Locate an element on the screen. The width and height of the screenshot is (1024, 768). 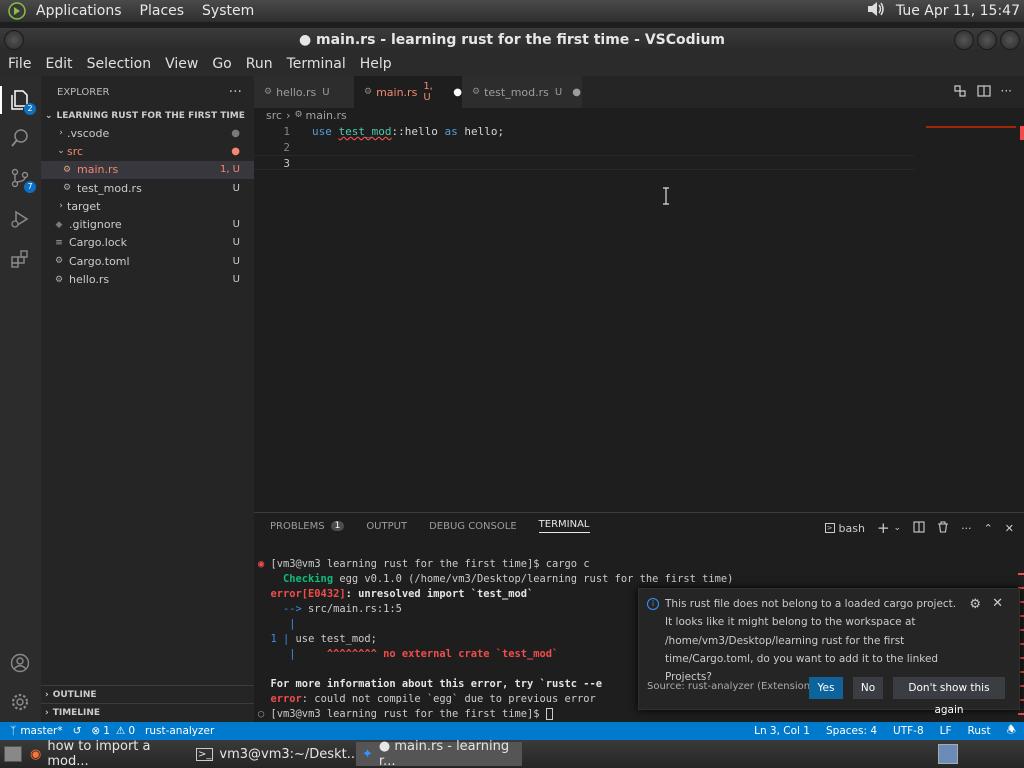
manage-gear-icon is located at coordinates (20, 702).